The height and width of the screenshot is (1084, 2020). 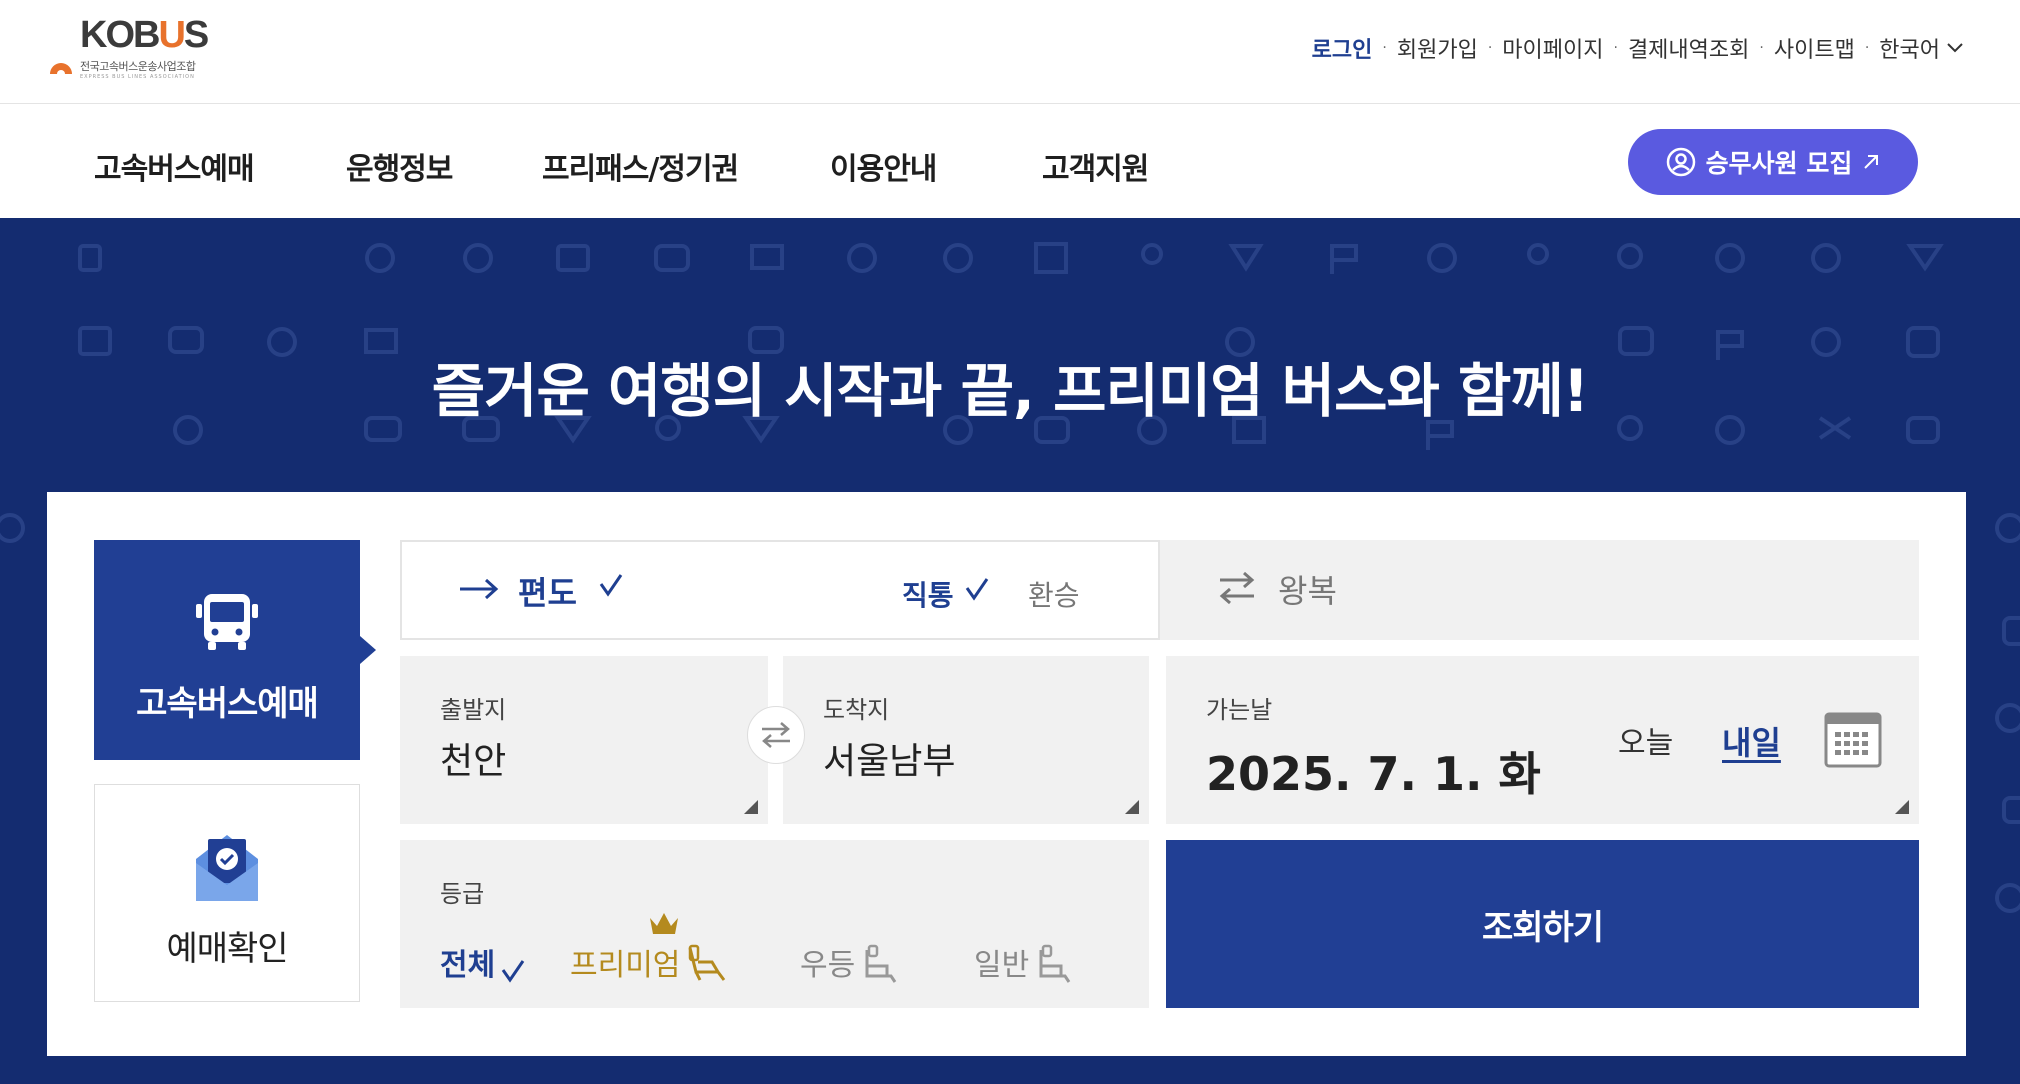 I want to click on language-label: 한국어, so click(x=1909, y=50).